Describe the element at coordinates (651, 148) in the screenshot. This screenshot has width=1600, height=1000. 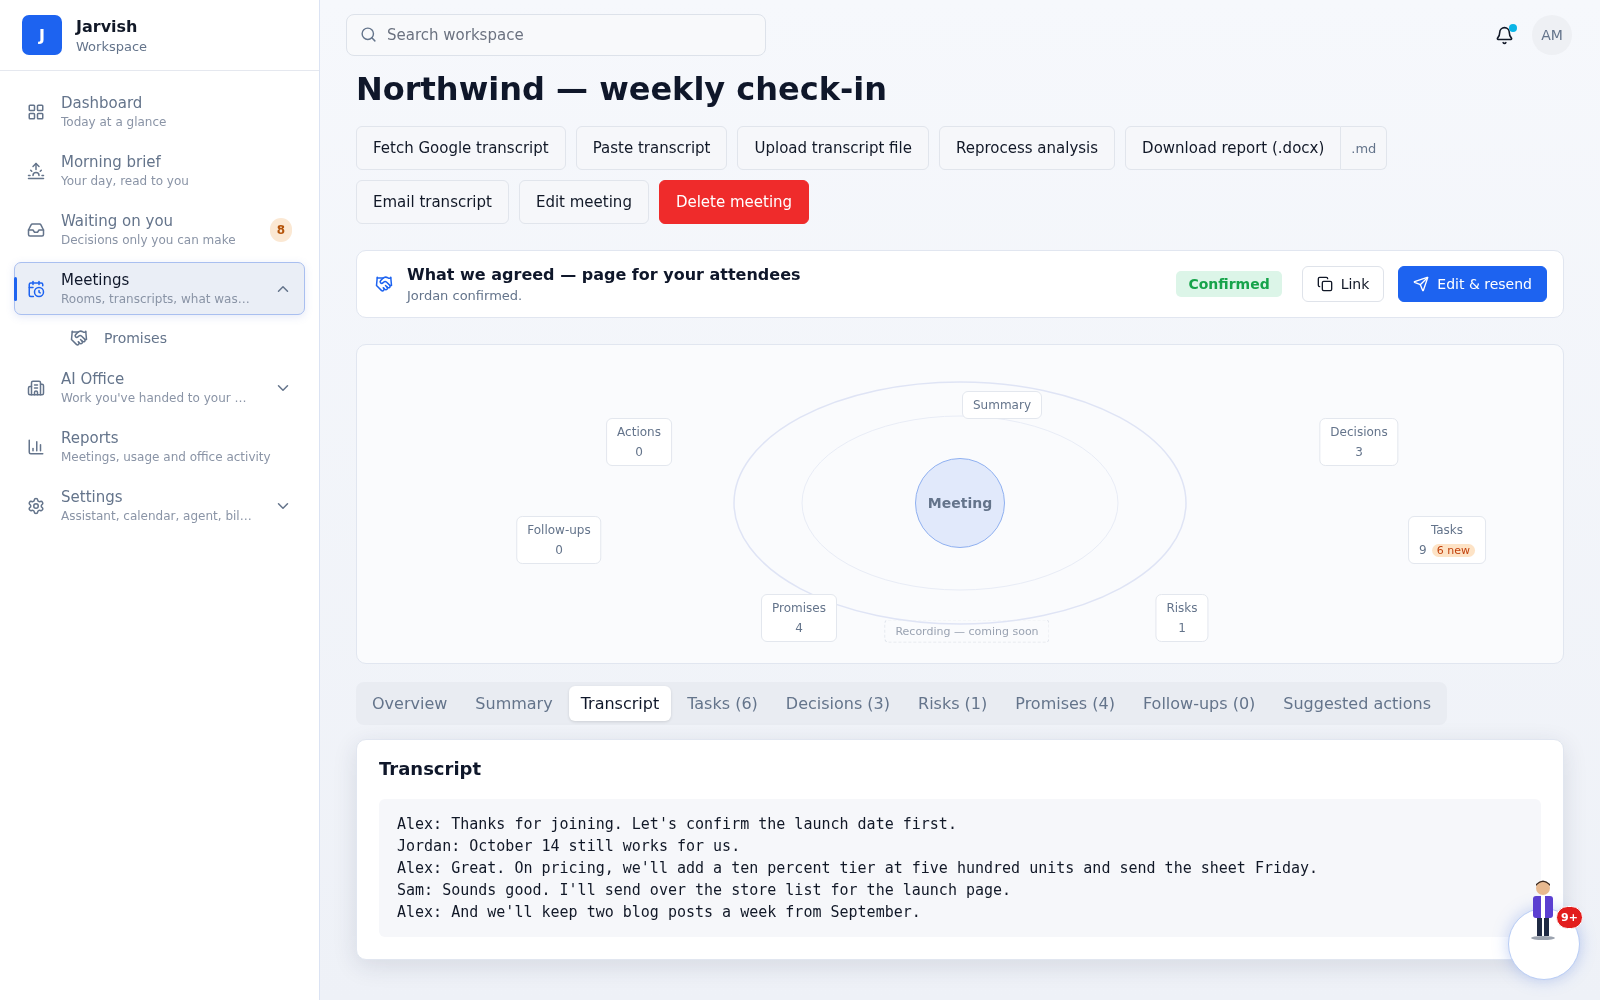
I see `action-button: Paste transcript` at that location.